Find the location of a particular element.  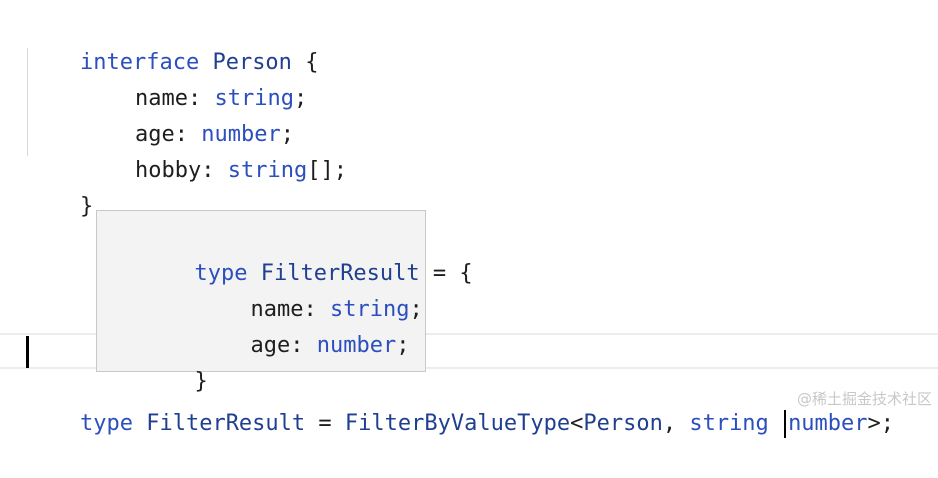

type-arg-string: string is located at coordinates (729, 423).